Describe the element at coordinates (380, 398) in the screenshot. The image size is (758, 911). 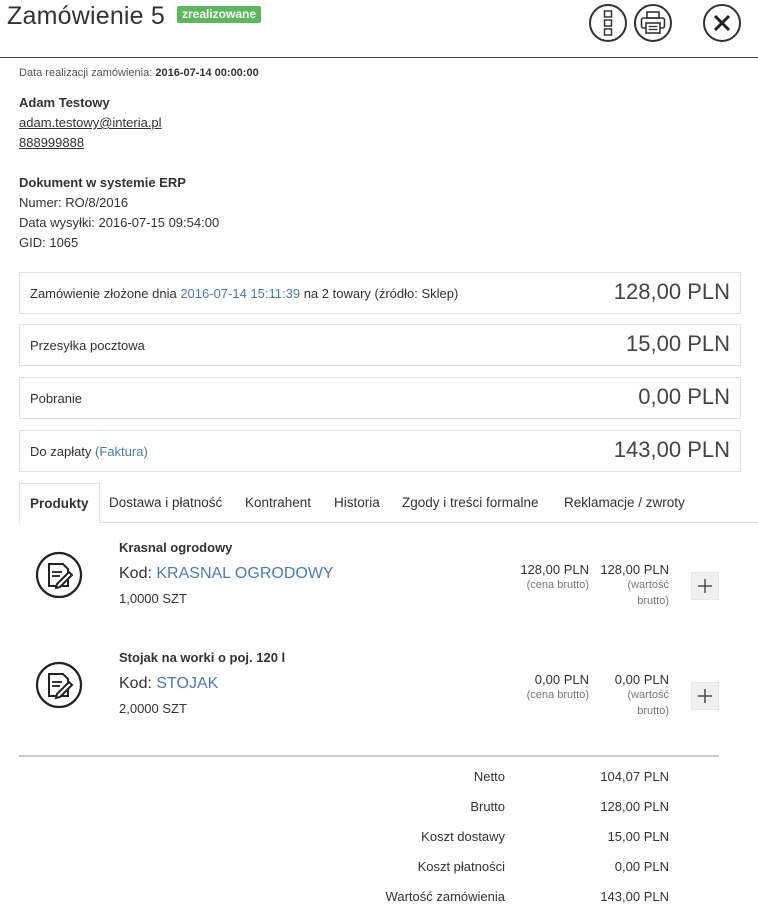
I see `payment-box: Pobranie 0,00 PLN` at that location.